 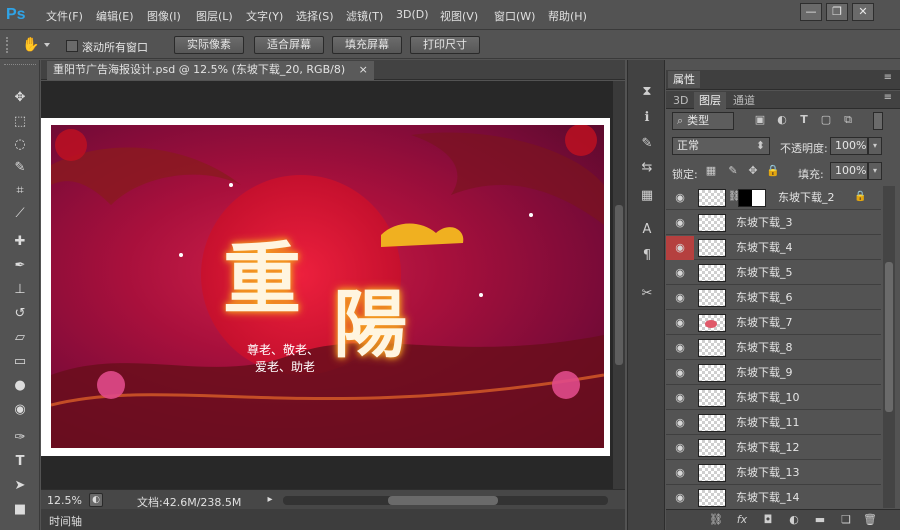 I want to click on layer-style-icon: fx, so click(x=742, y=520).